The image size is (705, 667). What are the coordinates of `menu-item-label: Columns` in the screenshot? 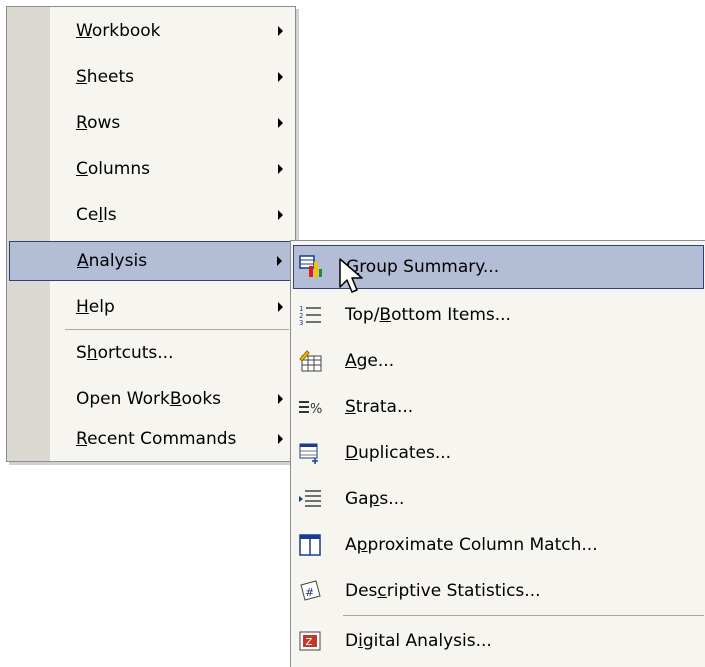 It's located at (113, 169).